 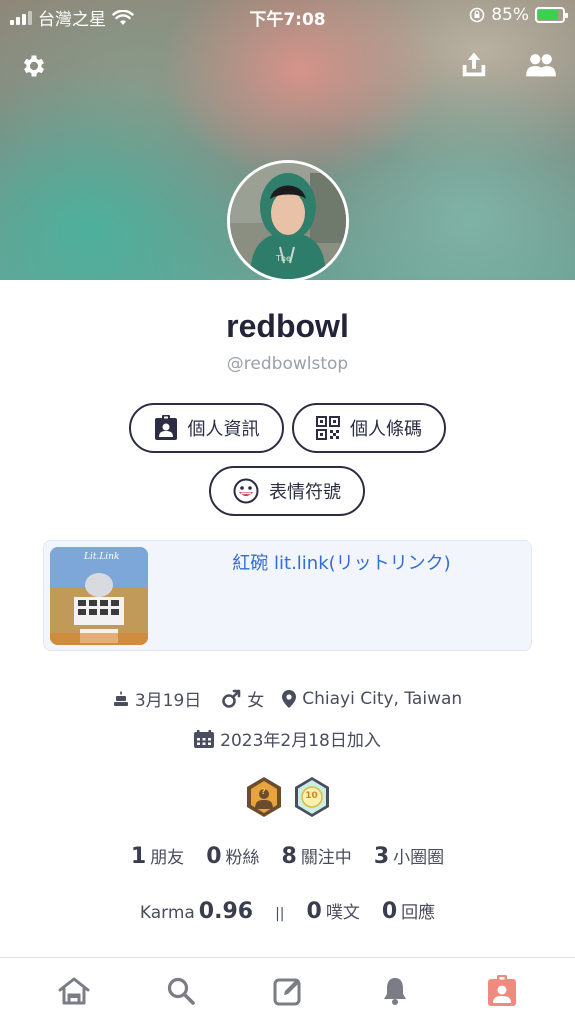 I want to click on link-thumbnail-text: Lit.Link, so click(x=102, y=557).